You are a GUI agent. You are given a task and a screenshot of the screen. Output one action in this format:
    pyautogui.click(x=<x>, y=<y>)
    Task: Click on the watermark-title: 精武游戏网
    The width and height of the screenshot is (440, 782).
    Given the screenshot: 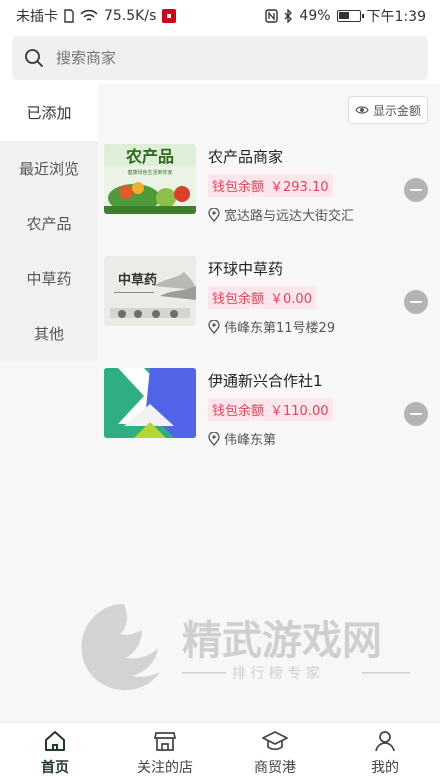 What is the action you would take?
    pyautogui.click(x=282, y=641)
    